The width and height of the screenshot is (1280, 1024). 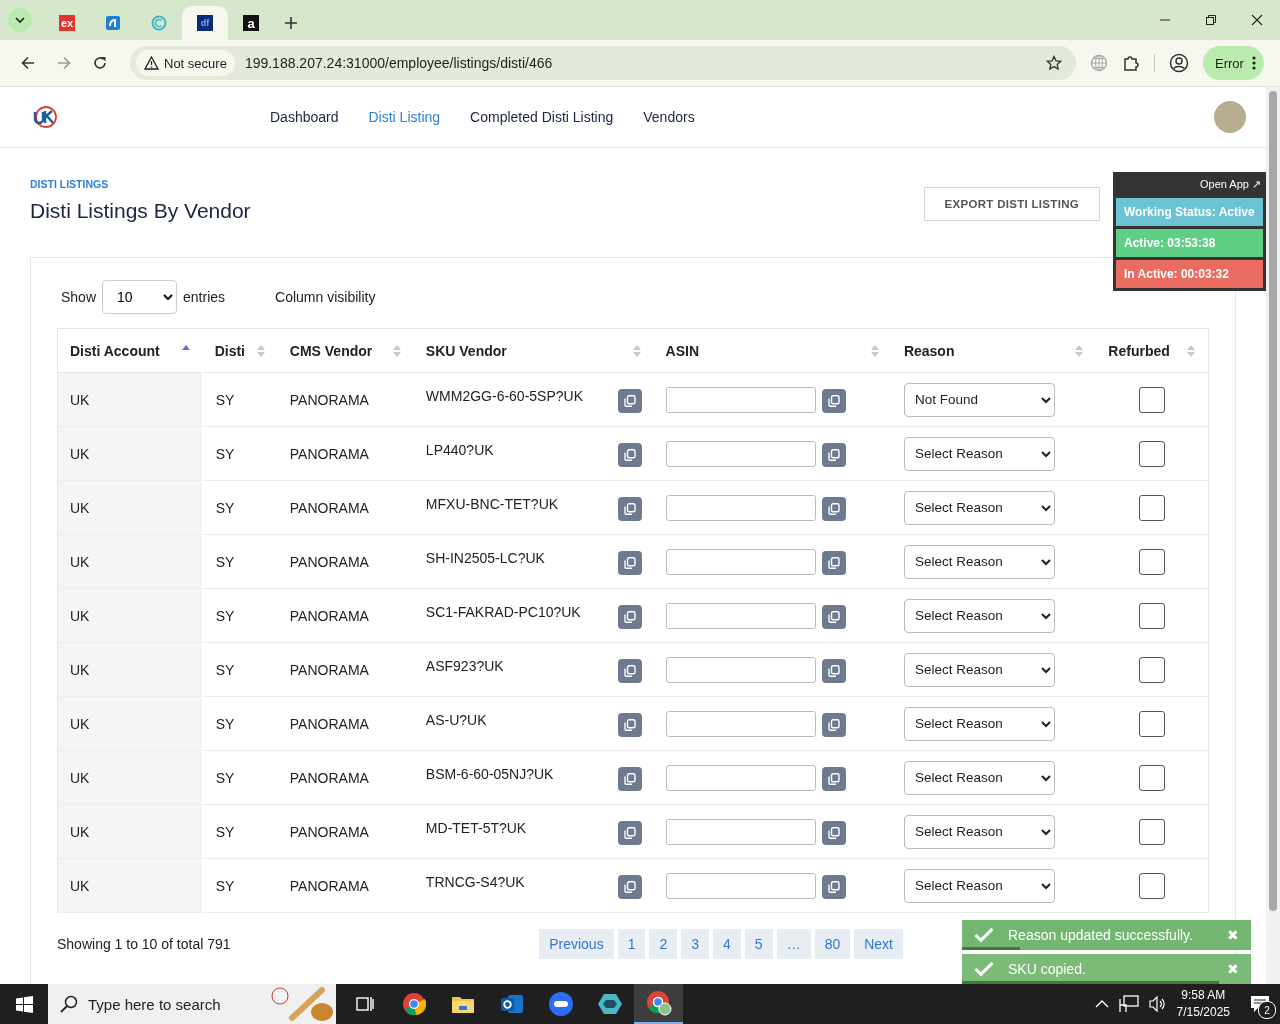 What do you see at coordinates (67, 23) in the screenshot?
I see `browser-tab: ex` at bounding box center [67, 23].